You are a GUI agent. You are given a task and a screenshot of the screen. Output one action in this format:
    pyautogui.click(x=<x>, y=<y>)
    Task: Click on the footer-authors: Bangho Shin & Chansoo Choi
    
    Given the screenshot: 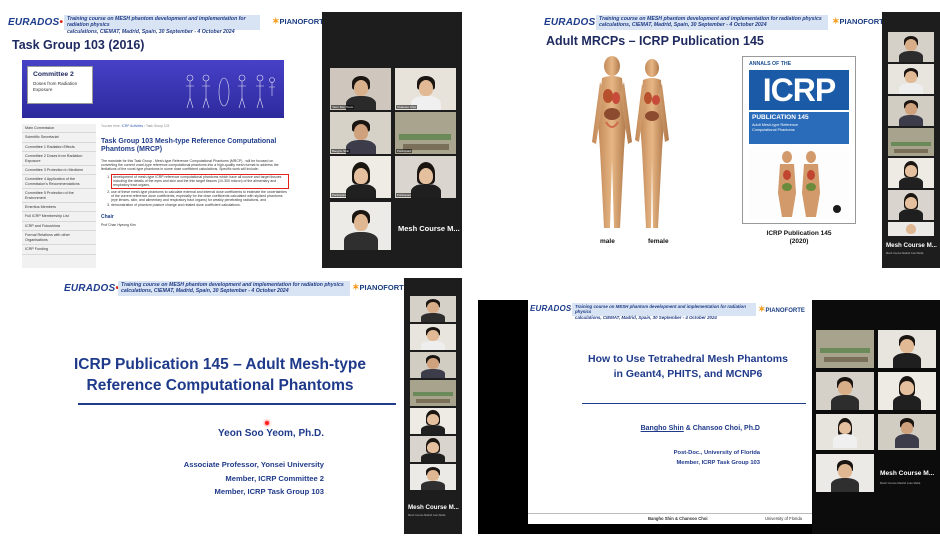 What is the action you would take?
    pyautogui.click(x=678, y=518)
    